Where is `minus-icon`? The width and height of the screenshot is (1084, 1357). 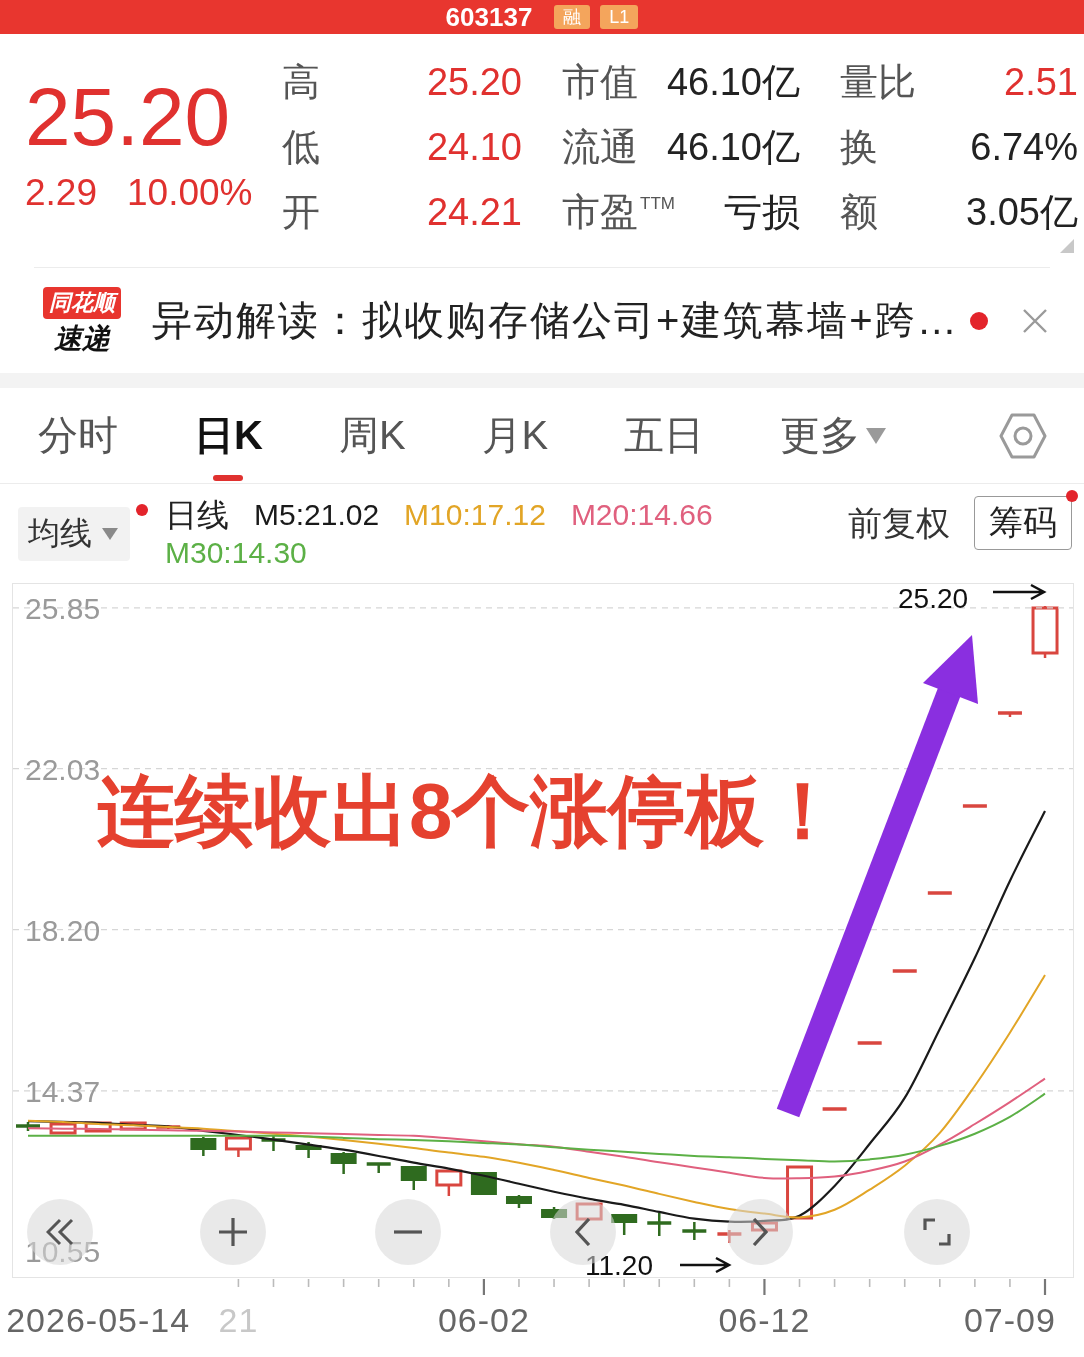 minus-icon is located at coordinates (408, 1232).